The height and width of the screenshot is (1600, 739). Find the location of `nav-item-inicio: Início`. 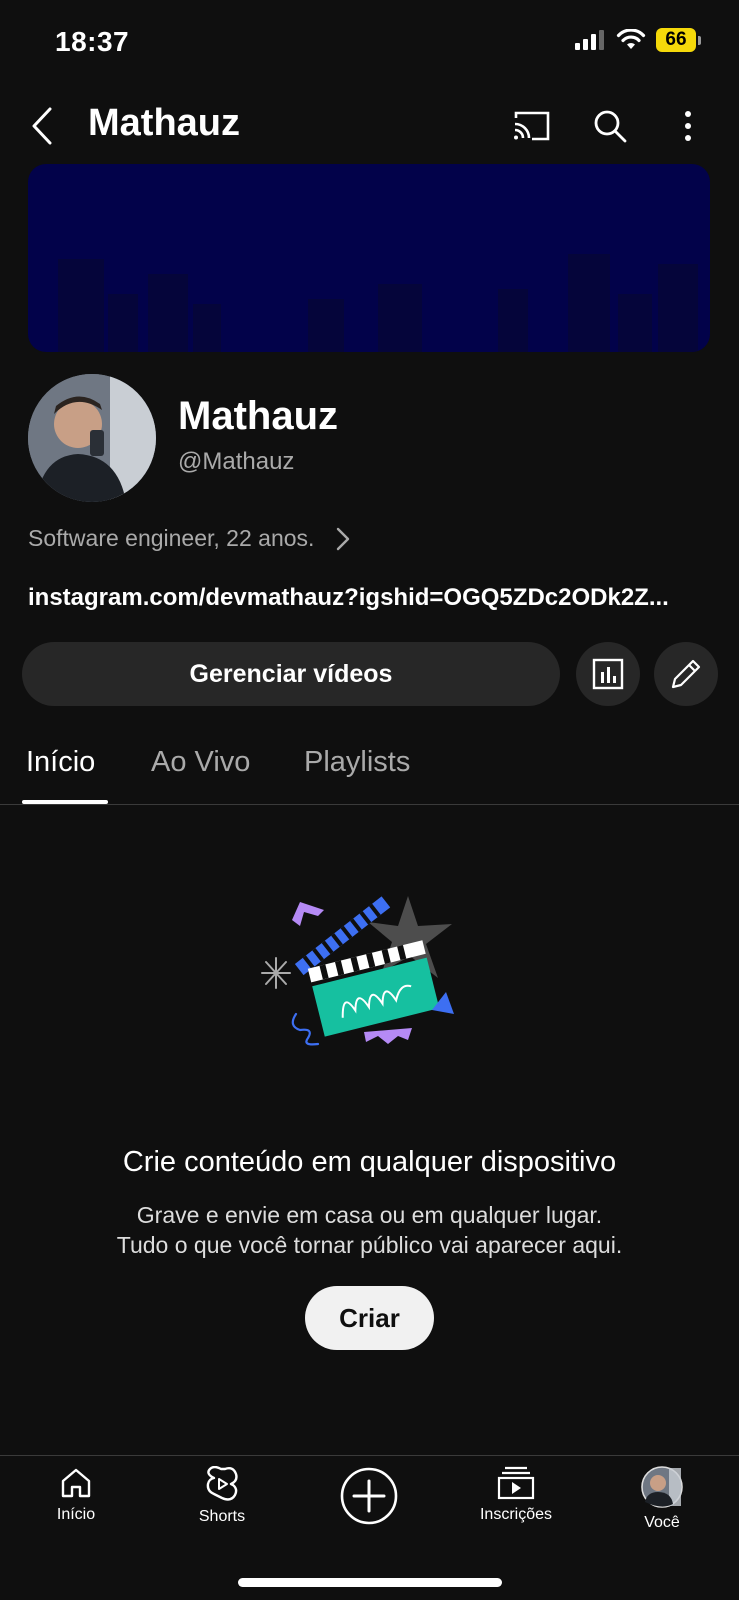

nav-item-inicio: Início is located at coordinates (76, 1495).